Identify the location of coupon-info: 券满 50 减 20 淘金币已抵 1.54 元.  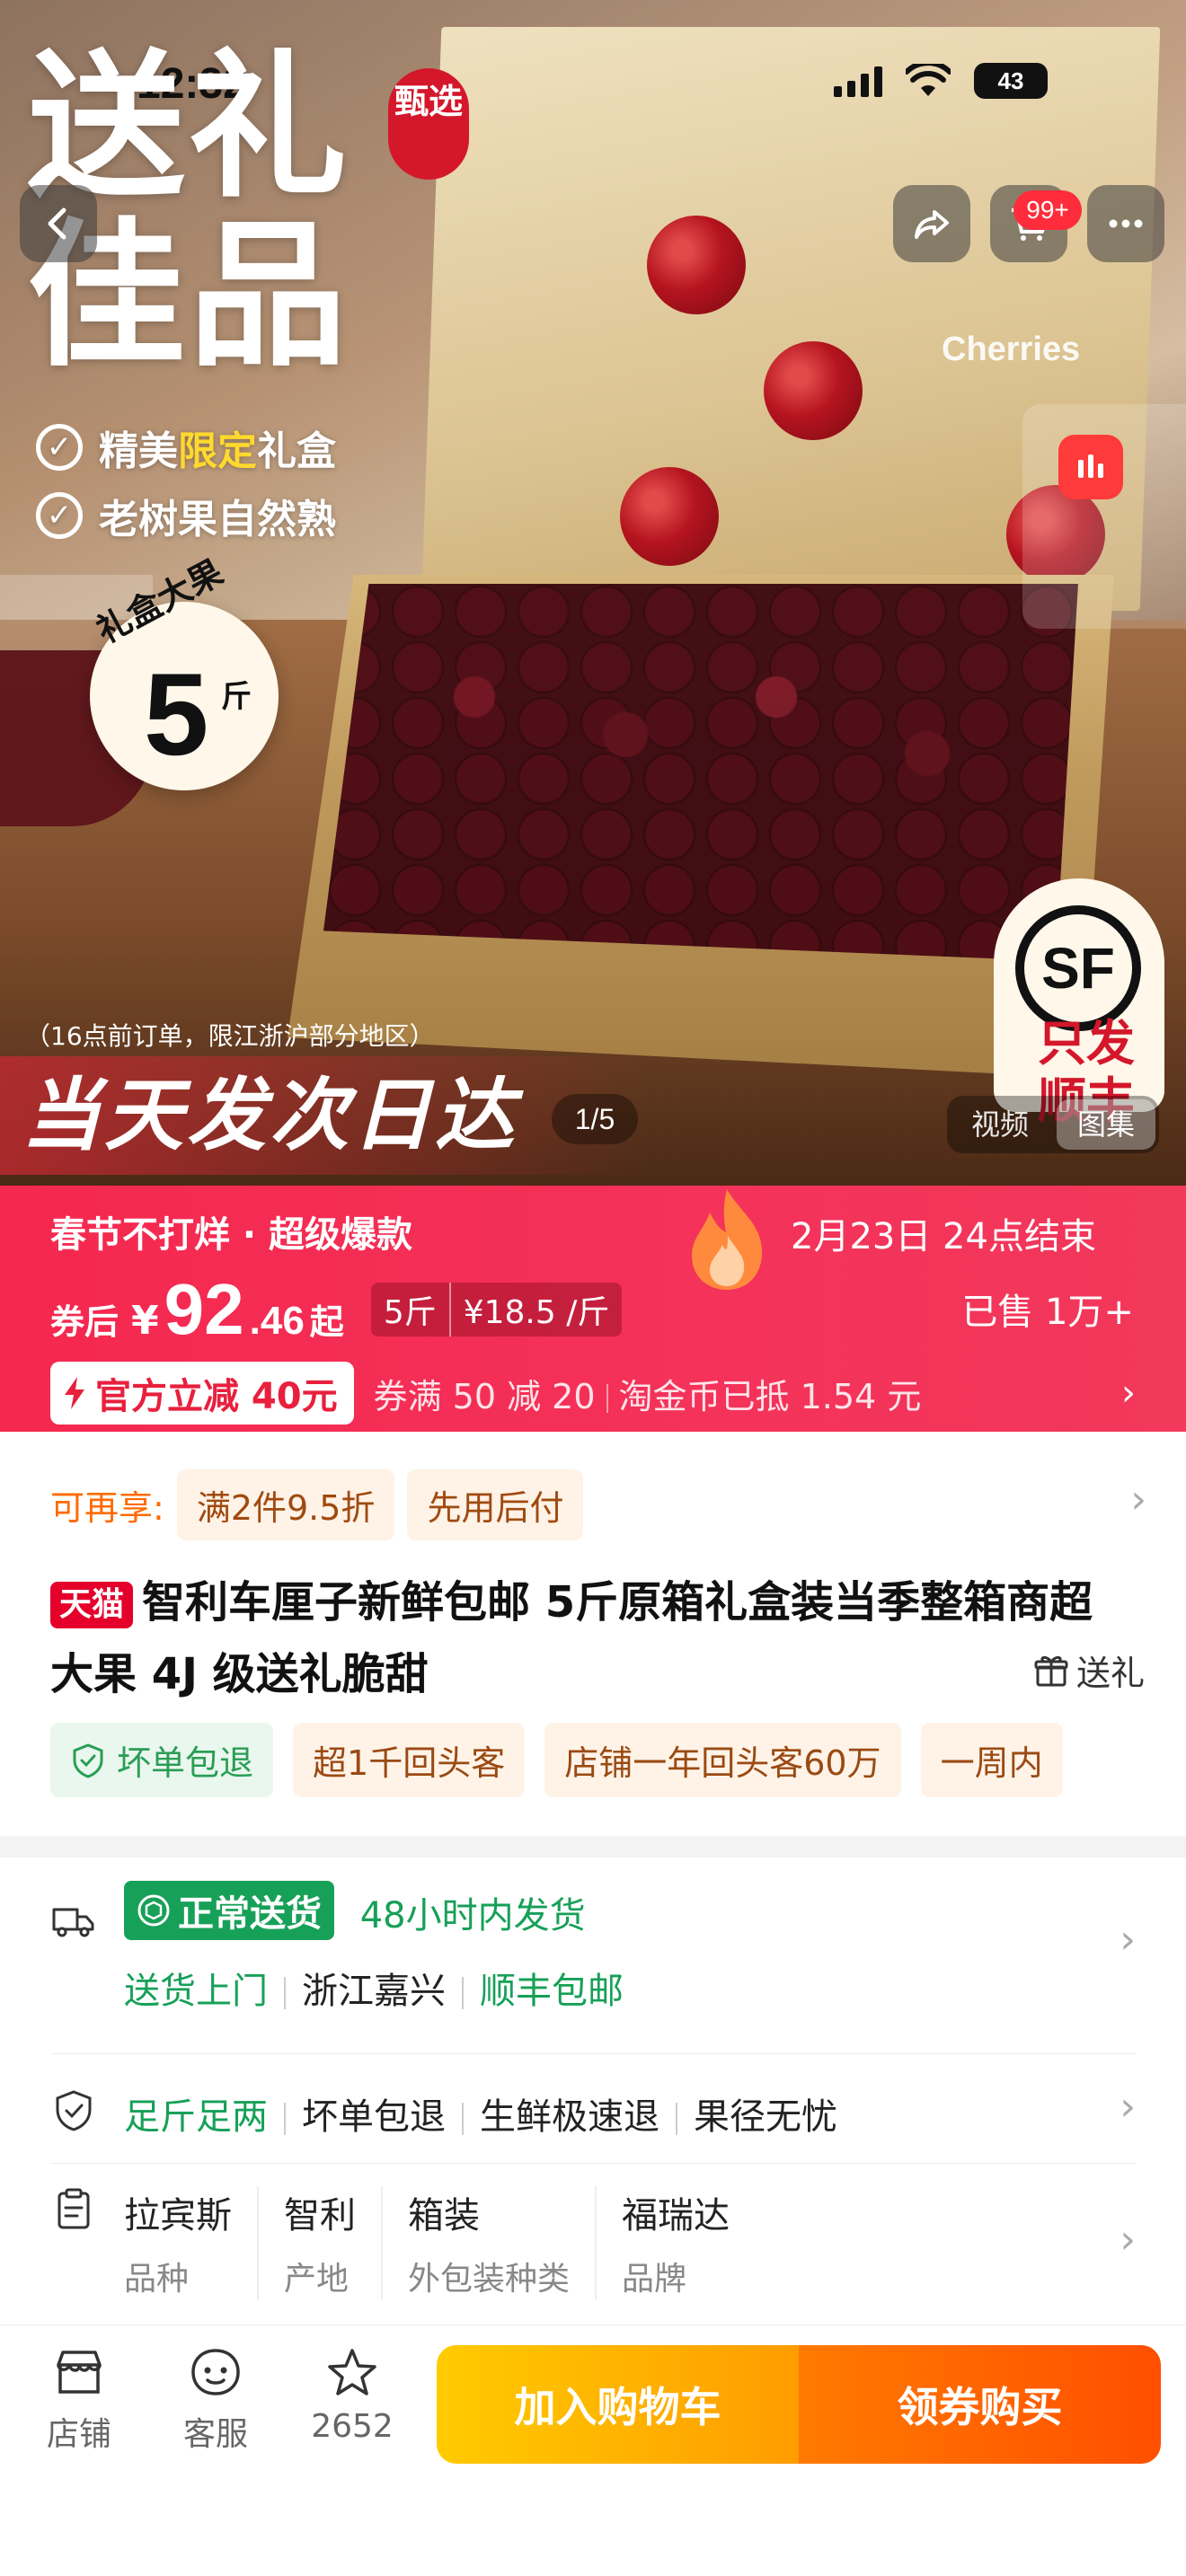
(648, 1393).